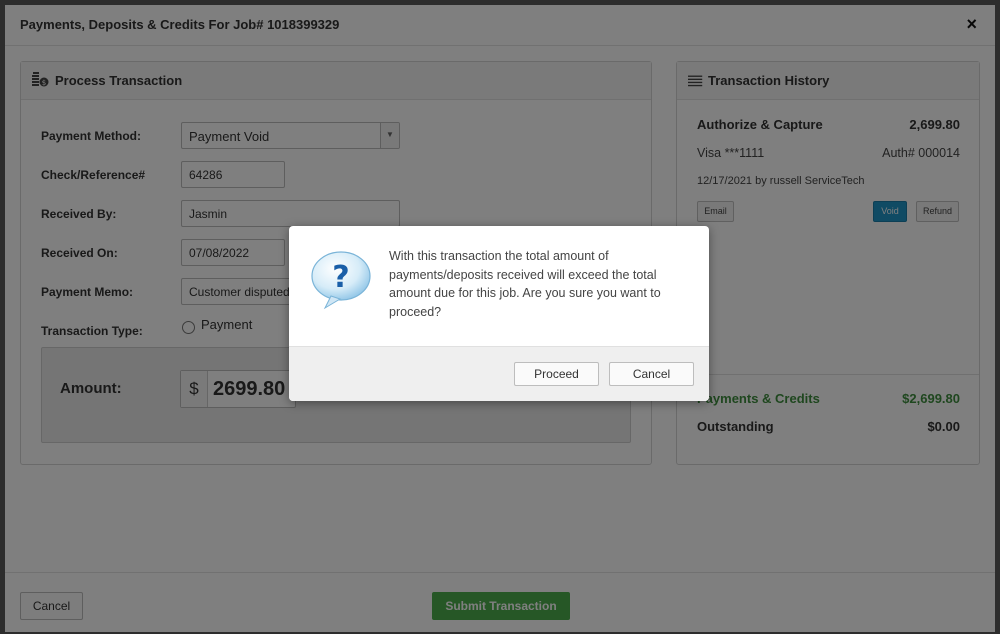 This screenshot has width=1000, height=634. Describe the element at coordinates (556, 374) in the screenshot. I see `proceed-button: Proceed` at that location.